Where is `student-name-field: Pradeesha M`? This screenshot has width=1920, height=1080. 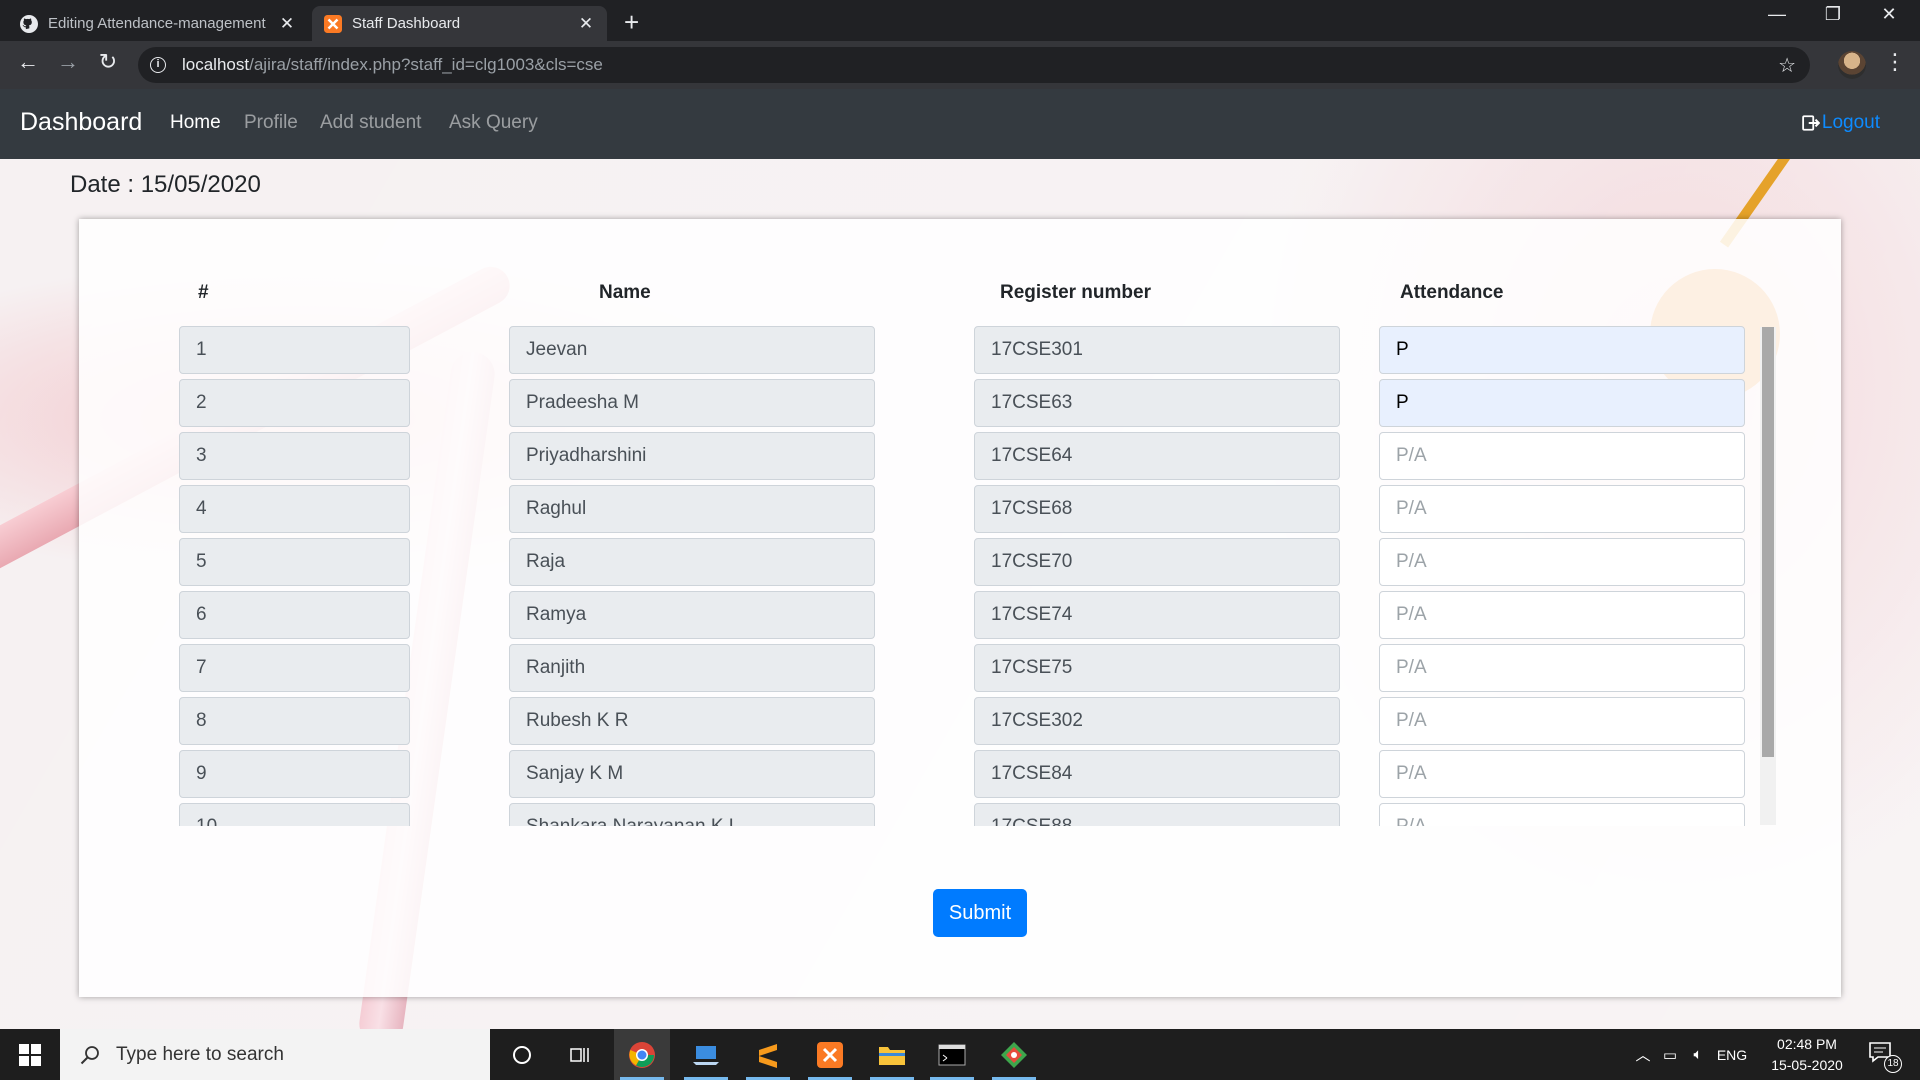
student-name-field: Pradeesha M is located at coordinates (692, 403).